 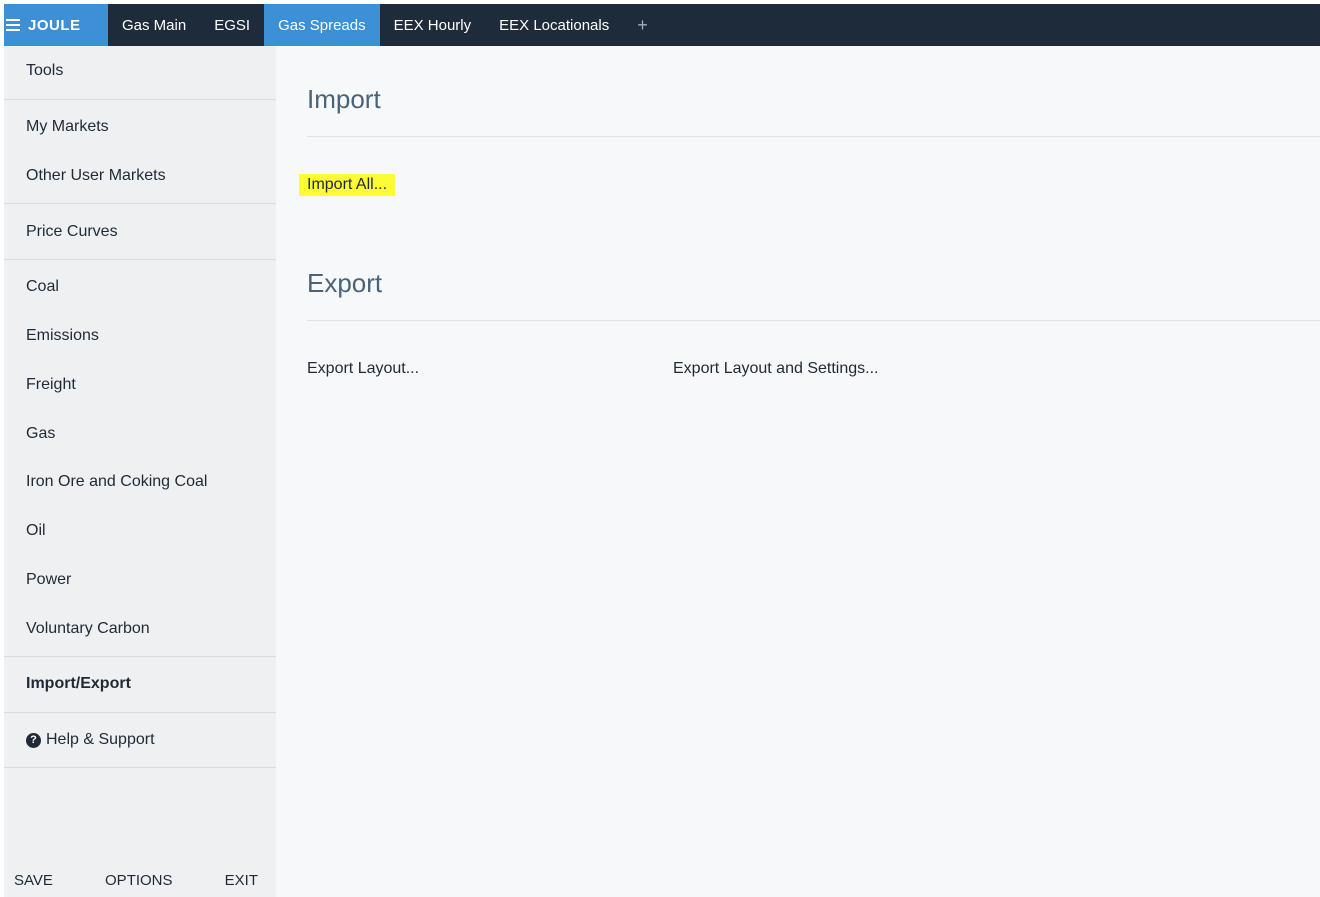 I want to click on brand-logo: JOULE, so click(x=54, y=25).